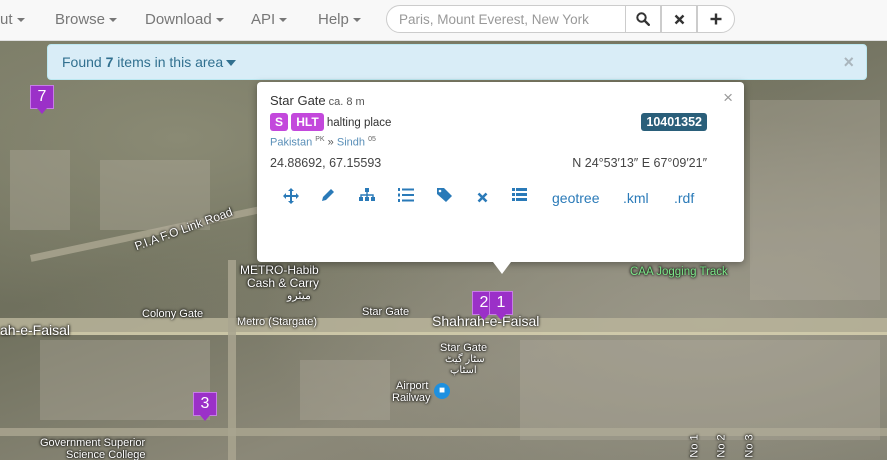  I want to click on geonameid-badge: 10401352, so click(674, 122).